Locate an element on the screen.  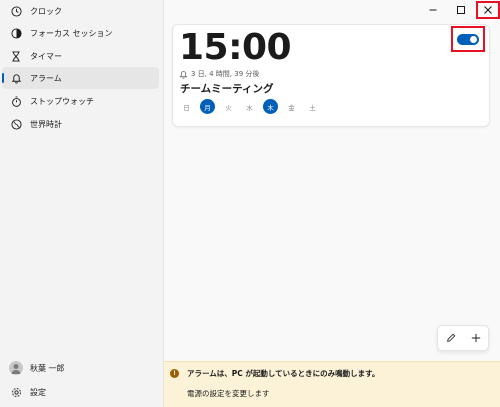
sidebar-item-clock: クロック is located at coordinates (80, 11).